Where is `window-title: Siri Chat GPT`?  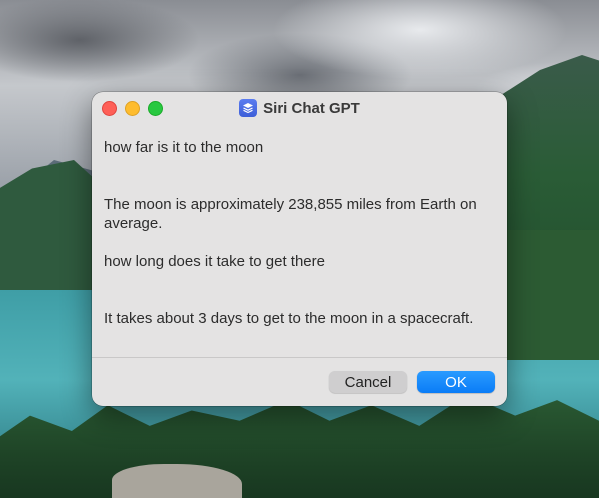
window-title: Siri Chat GPT is located at coordinates (311, 108).